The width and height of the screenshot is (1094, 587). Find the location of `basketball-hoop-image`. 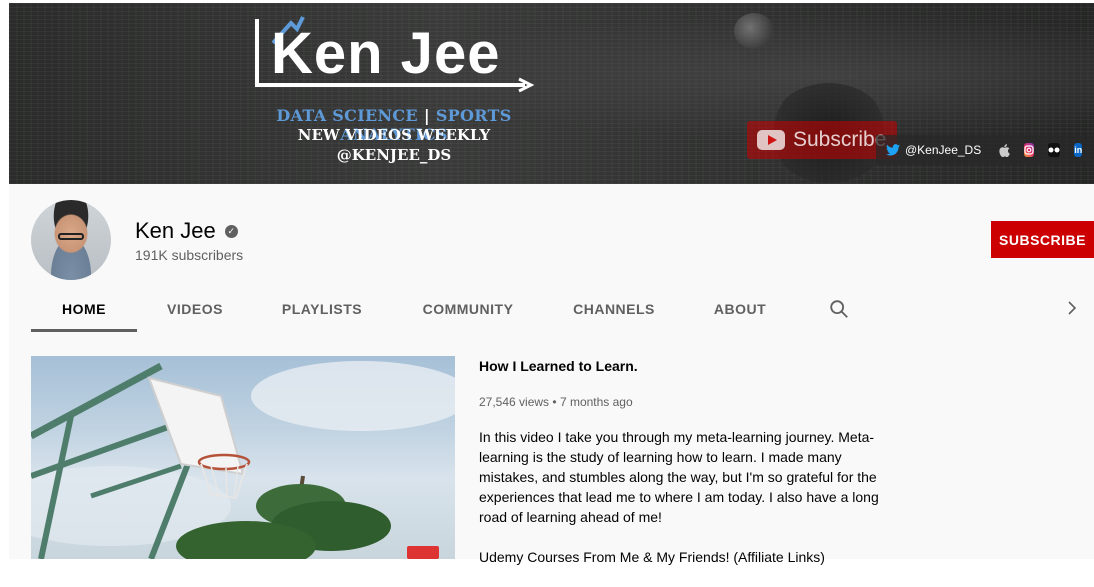

basketball-hoop-image is located at coordinates (243, 460).